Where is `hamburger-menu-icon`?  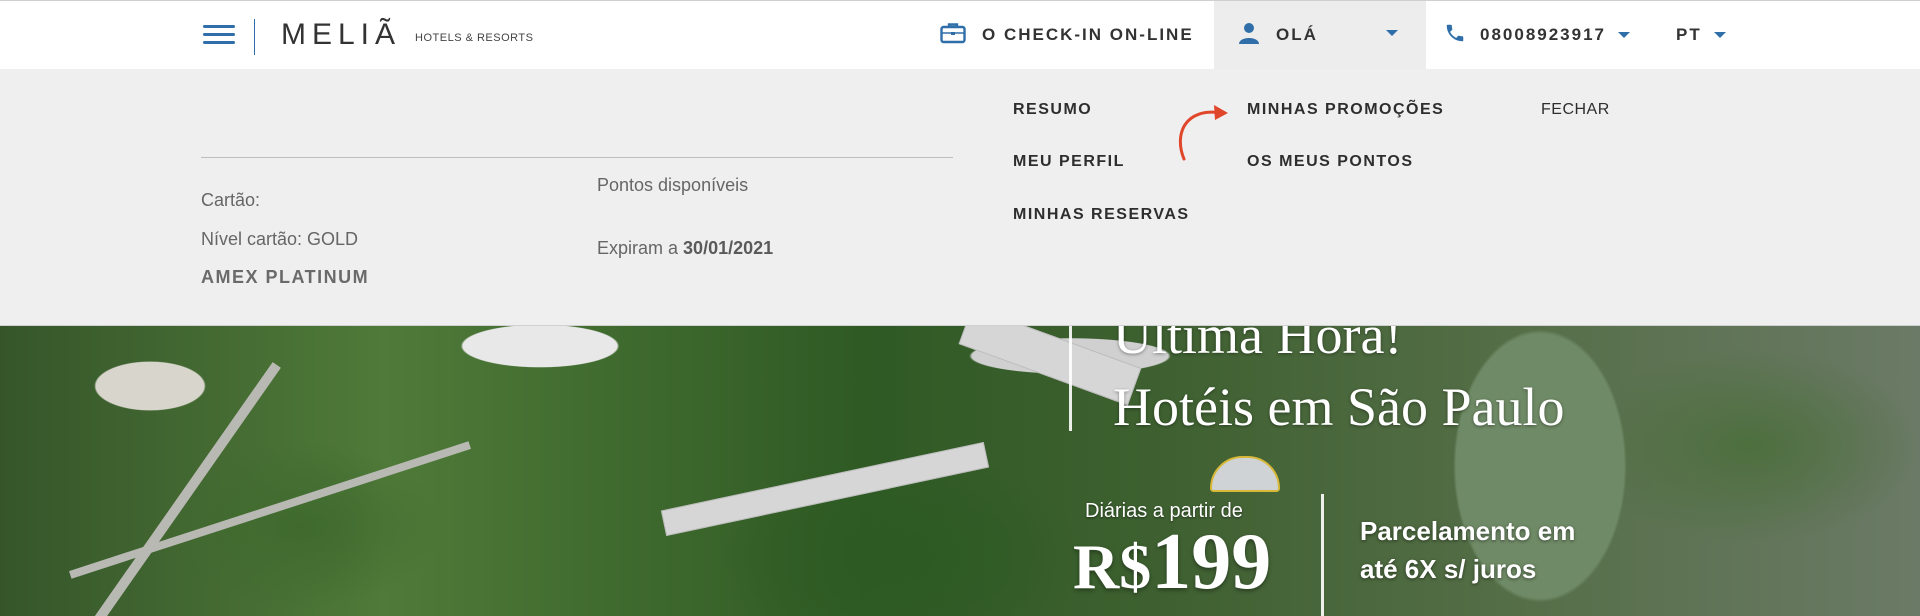
hamburger-menu-icon is located at coordinates (219, 34).